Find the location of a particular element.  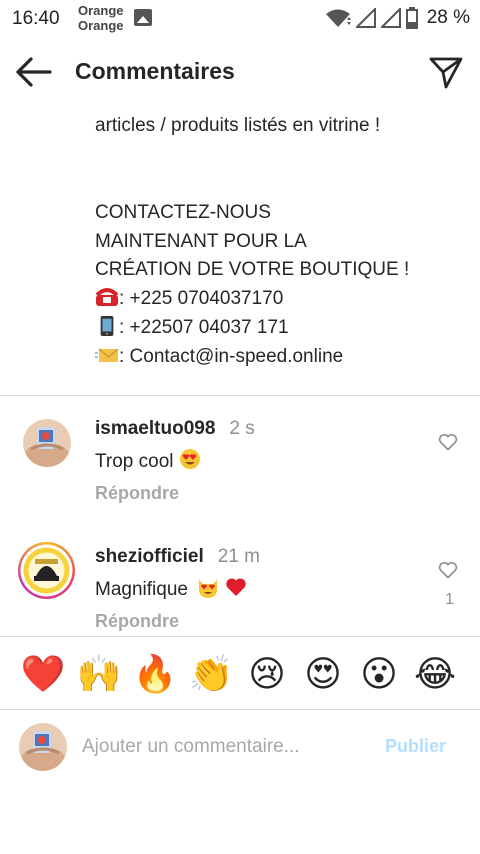

emoji-crying-icon: 😢 is located at coordinates (267, 674).